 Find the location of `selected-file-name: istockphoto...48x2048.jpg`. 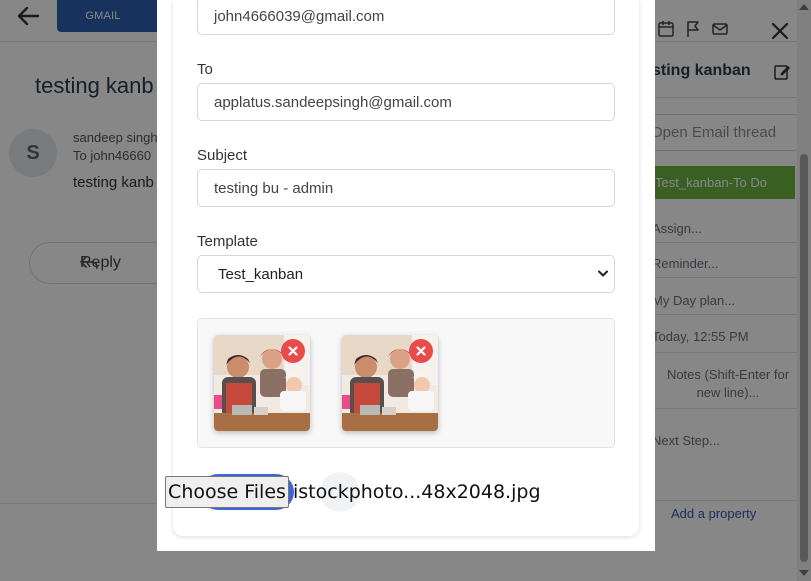

selected-file-name: istockphoto...48x2048.jpg is located at coordinates (417, 492).